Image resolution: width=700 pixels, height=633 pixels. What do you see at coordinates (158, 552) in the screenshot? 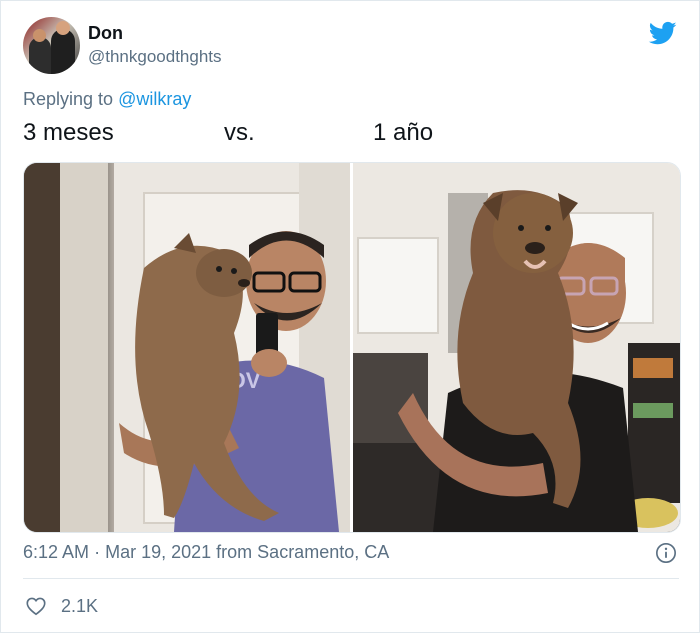
I see `tweet-date: Mar 19, 2021` at bounding box center [158, 552].